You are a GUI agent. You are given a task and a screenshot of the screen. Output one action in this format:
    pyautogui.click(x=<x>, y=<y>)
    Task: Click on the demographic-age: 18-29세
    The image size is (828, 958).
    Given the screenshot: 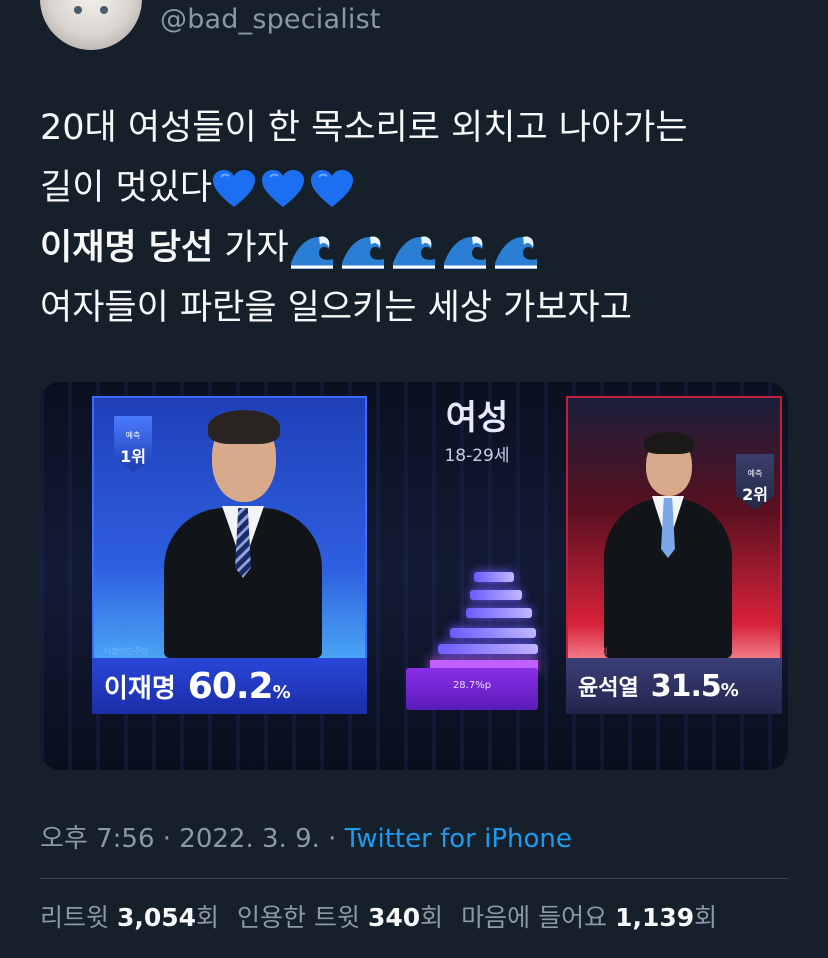 What is the action you would take?
    pyautogui.click(x=477, y=456)
    